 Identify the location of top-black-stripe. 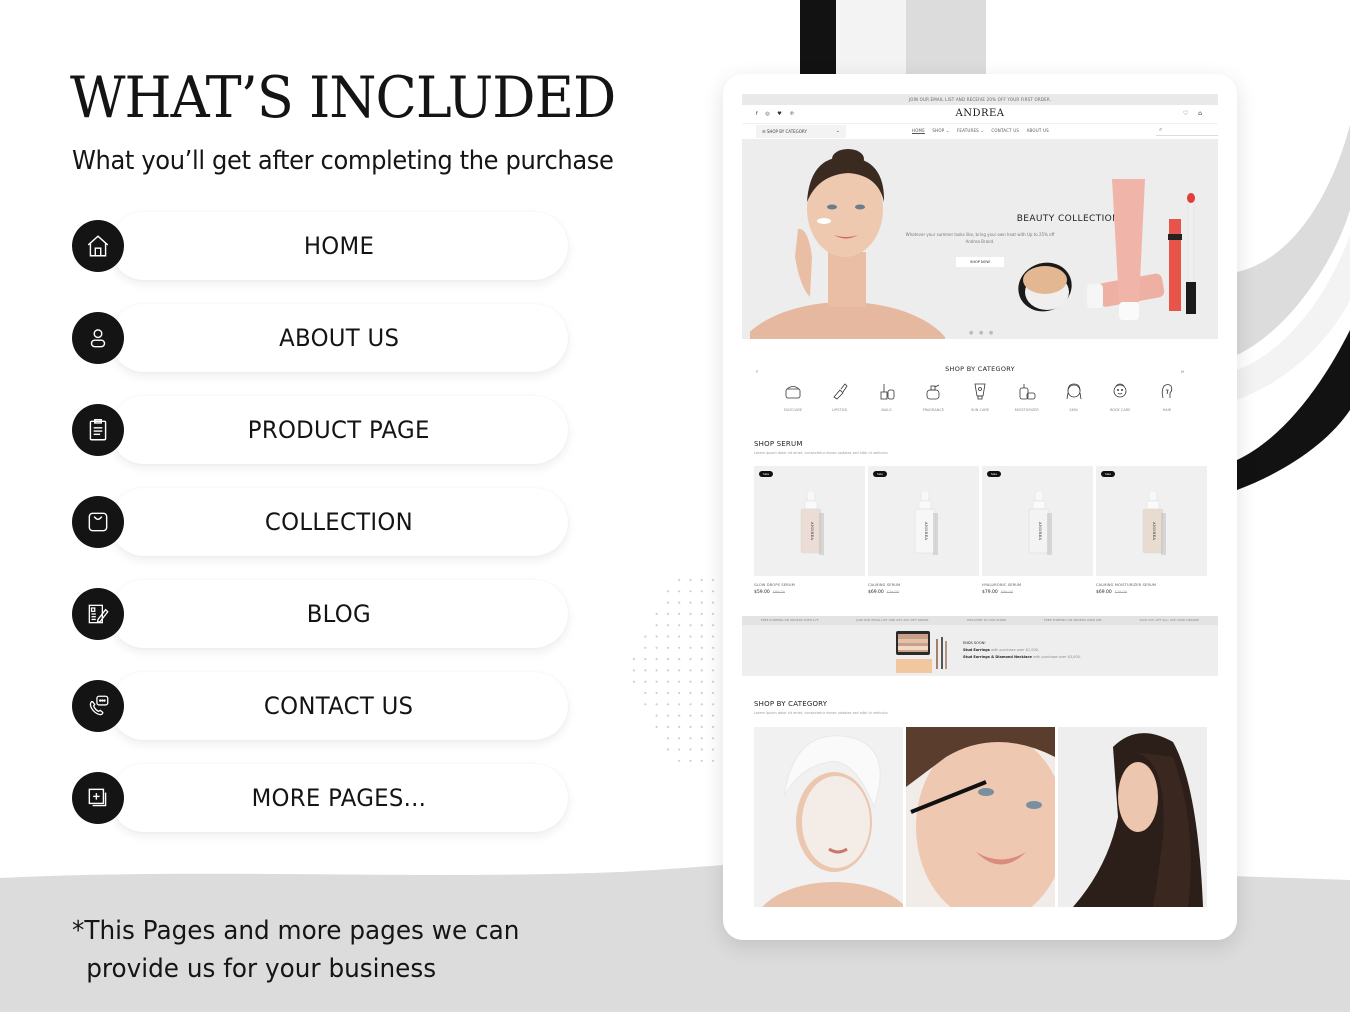
(818, 38).